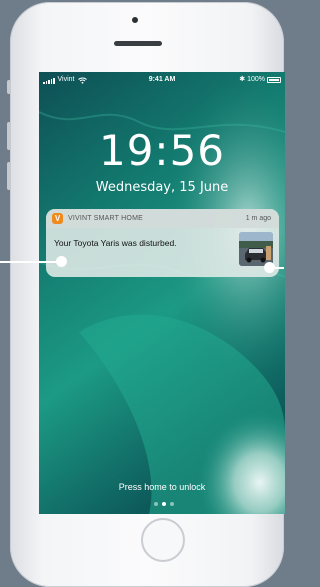 The width and height of the screenshot is (320, 587). What do you see at coordinates (105, 218) in the screenshot?
I see `notification-app-name: VIVINT SMART HOME` at bounding box center [105, 218].